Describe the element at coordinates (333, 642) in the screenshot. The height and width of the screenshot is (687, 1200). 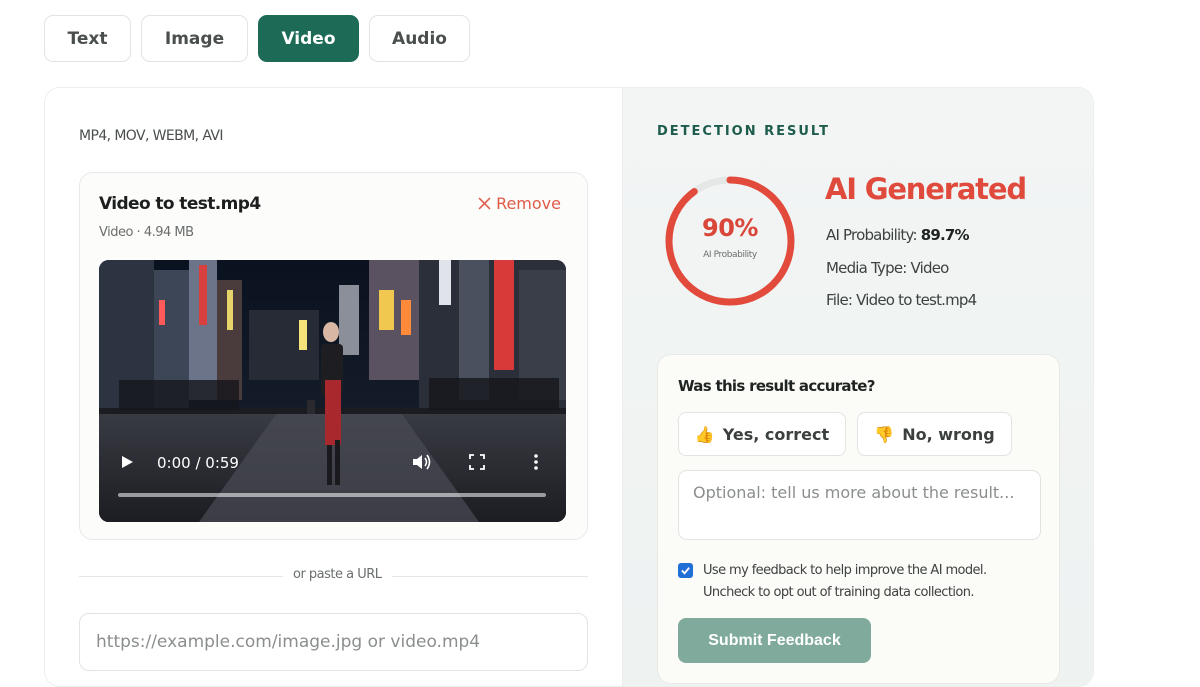
I see `url-input` at that location.